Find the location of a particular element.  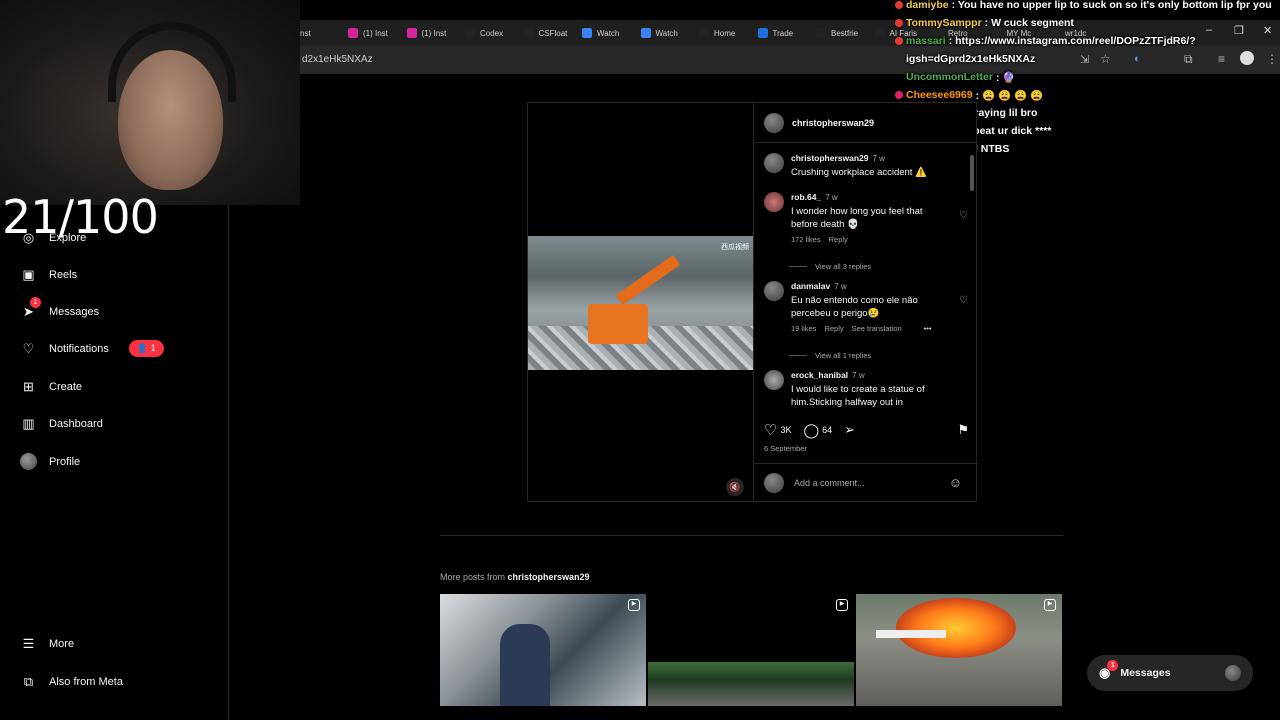

like-icon: ♡ is located at coordinates (770, 430).